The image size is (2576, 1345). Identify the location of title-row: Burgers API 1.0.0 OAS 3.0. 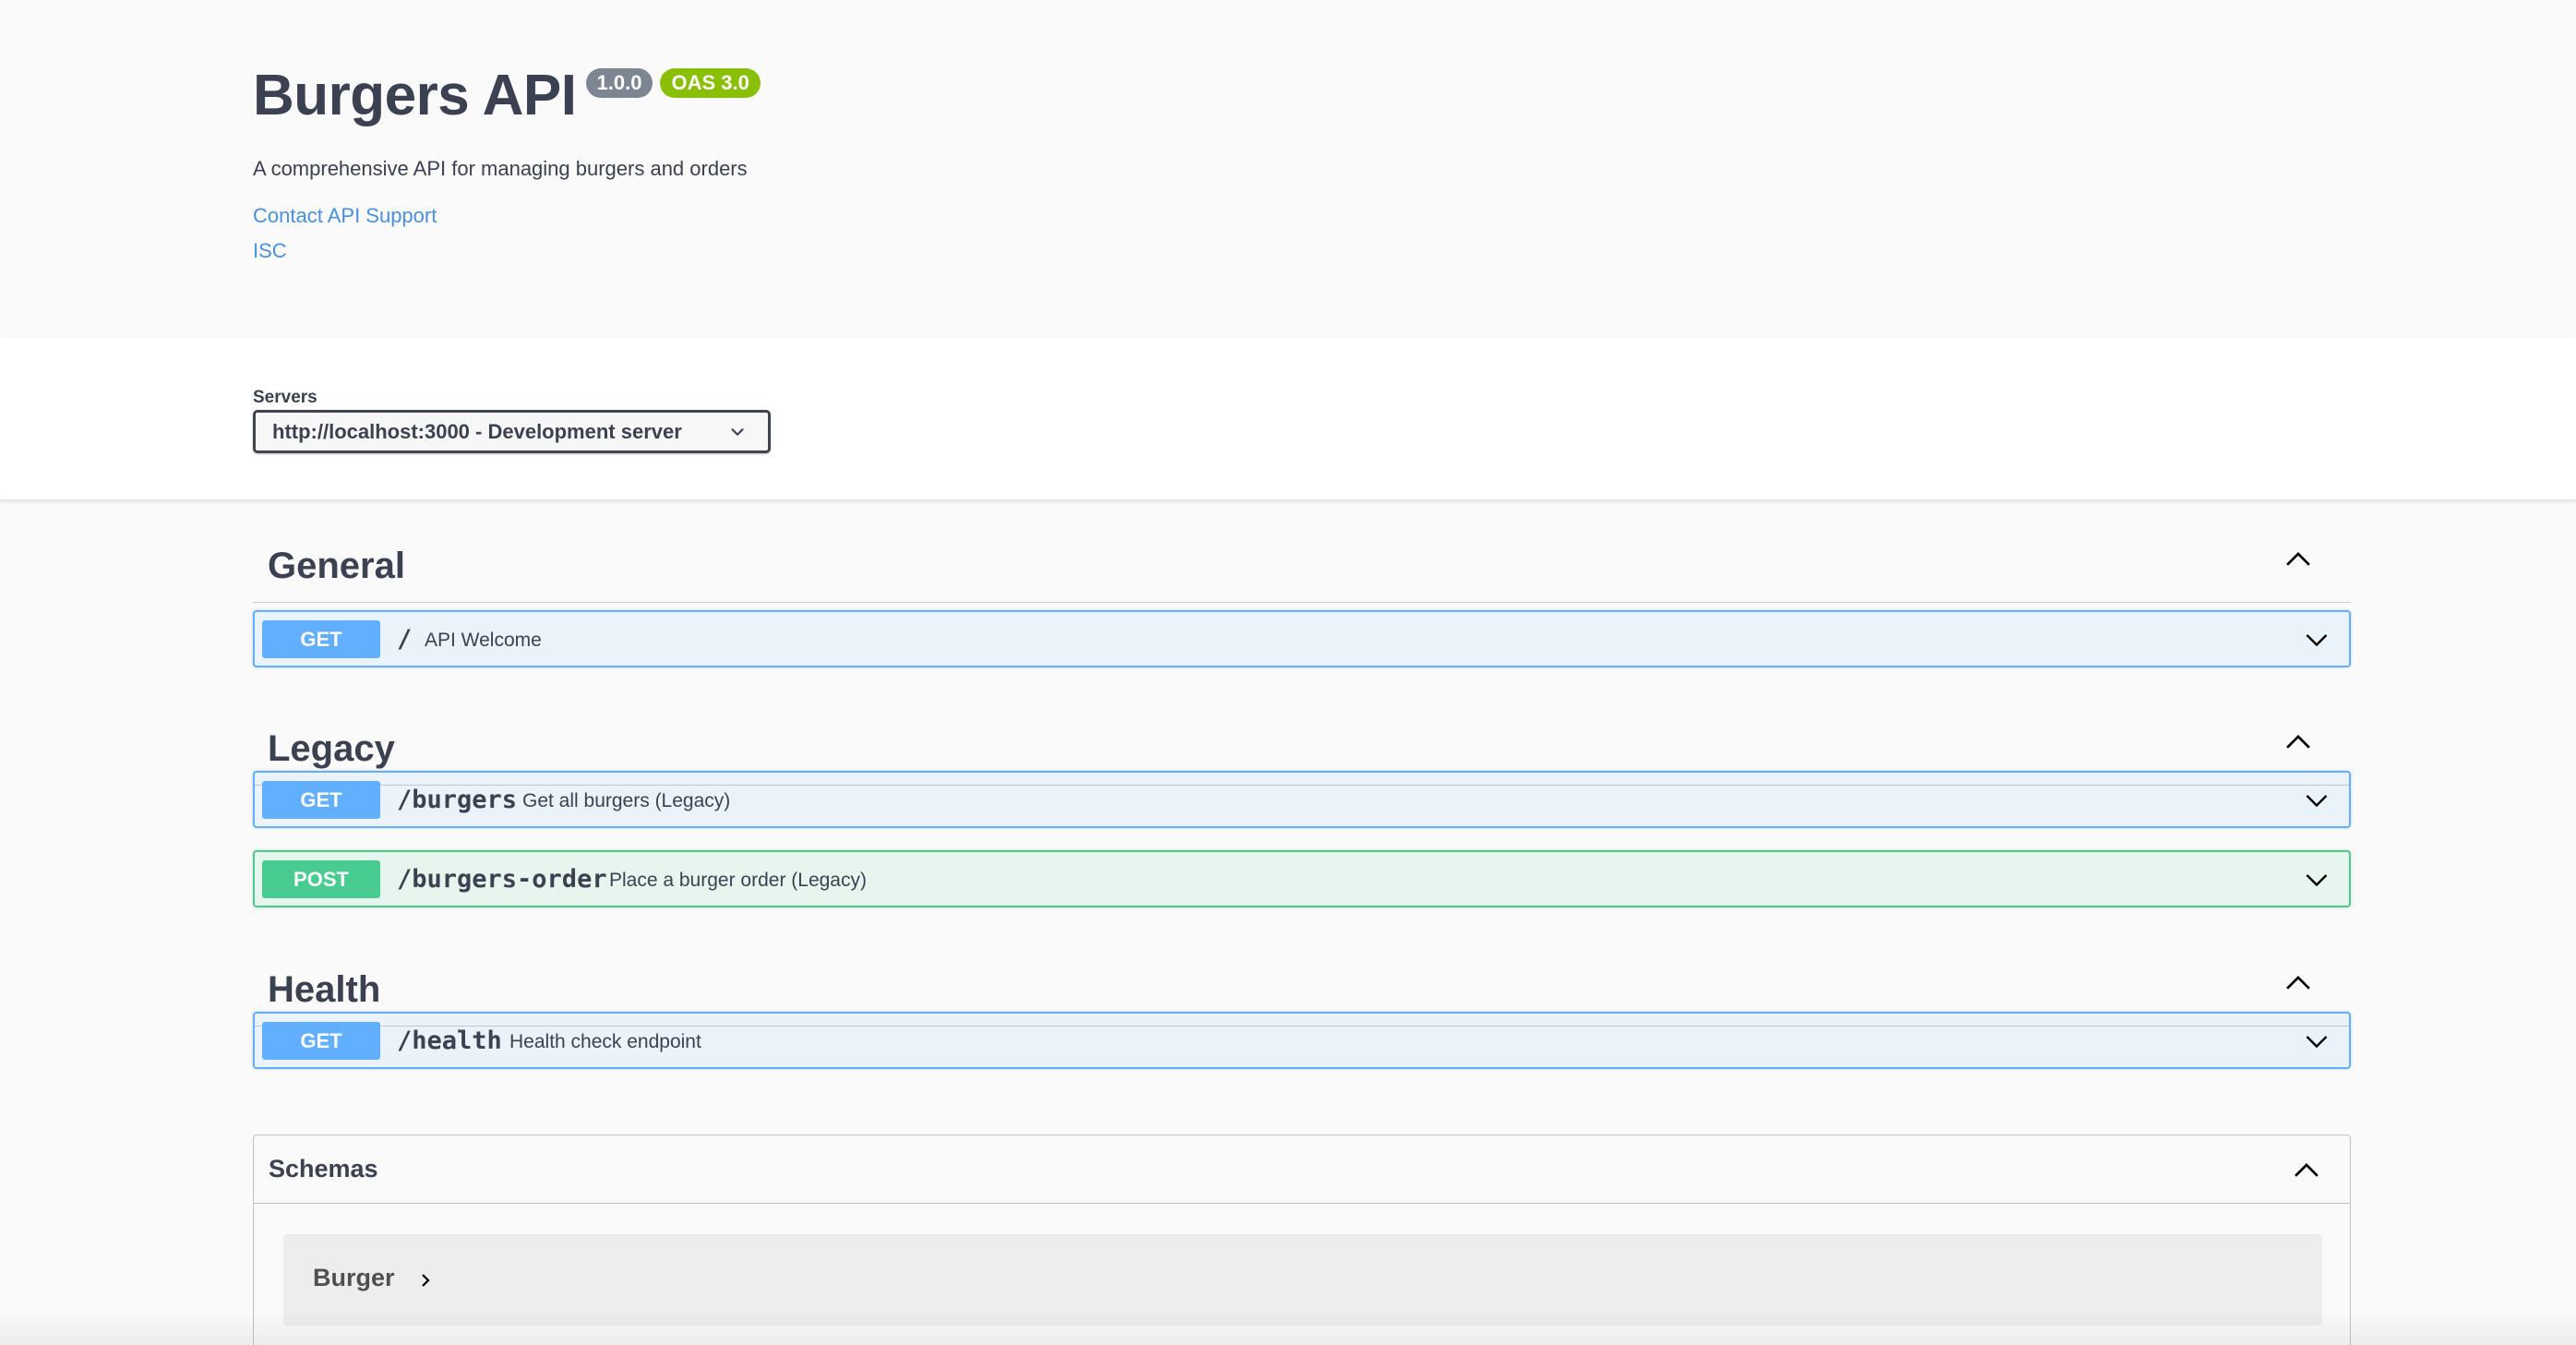
(507, 96).